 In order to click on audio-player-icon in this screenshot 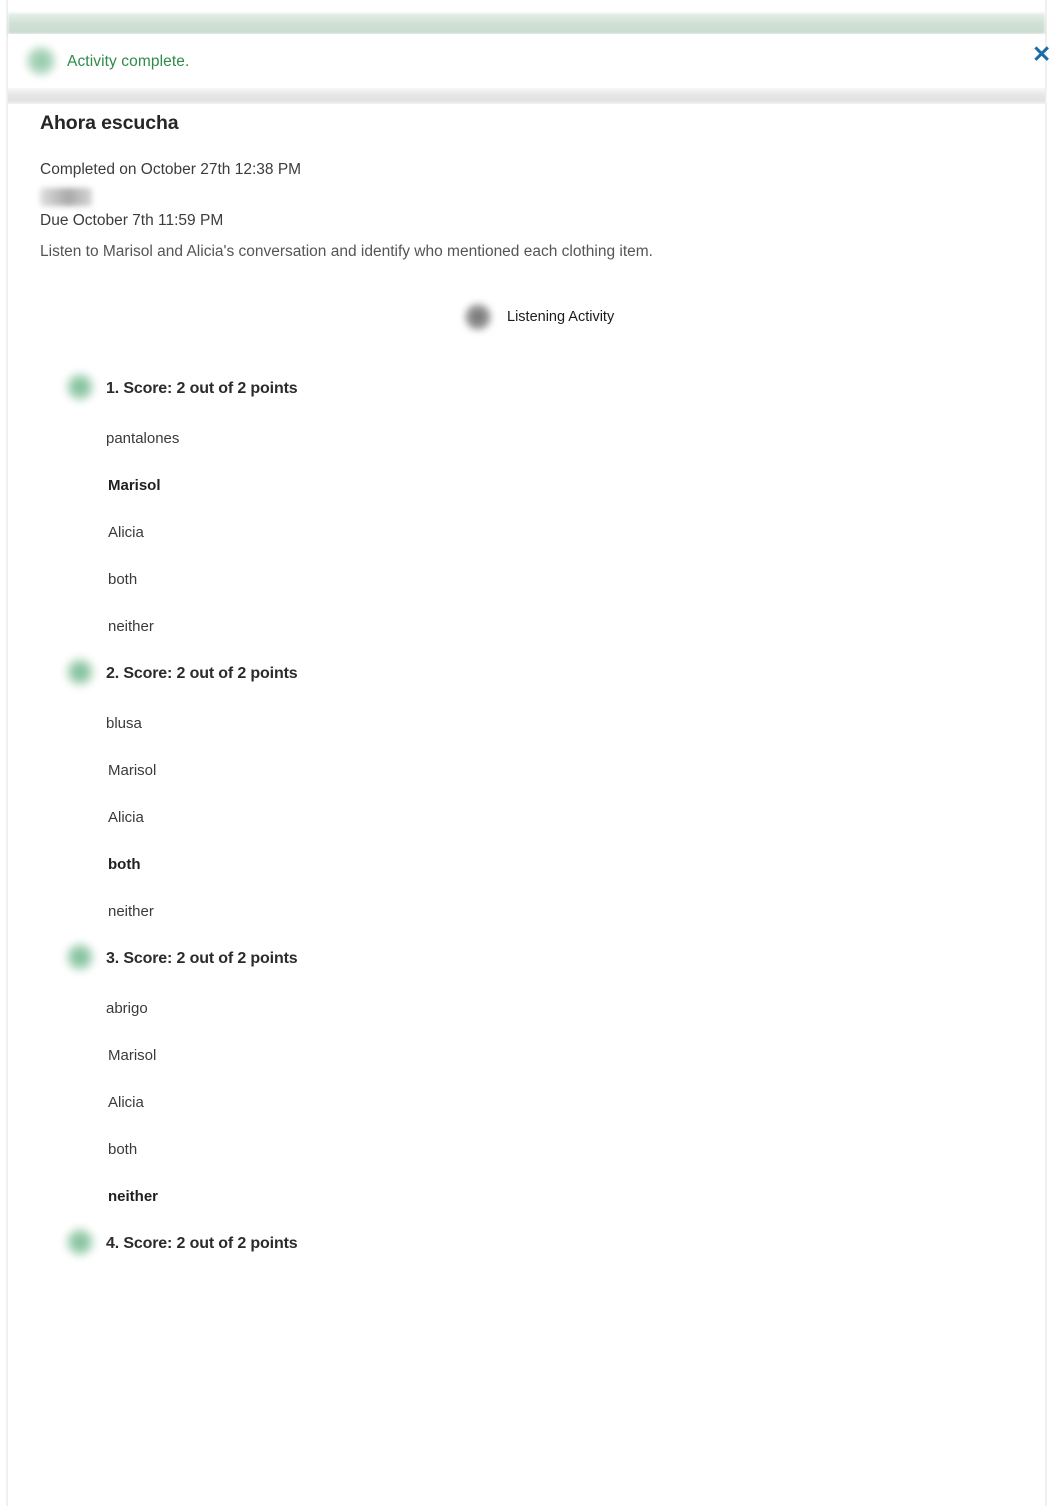, I will do `click(478, 317)`.